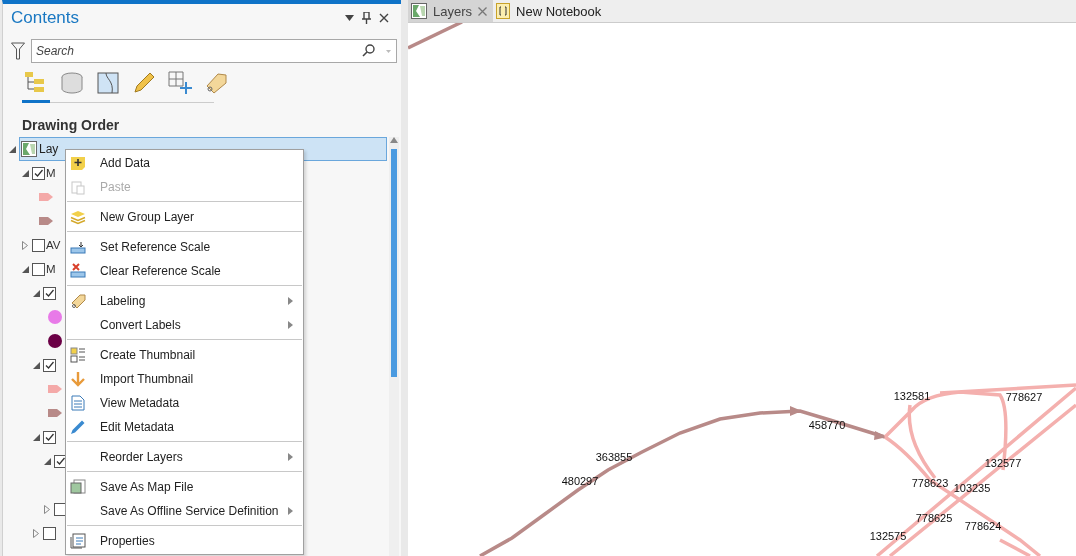 This screenshot has width=1076, height=556. I want to click on map-label: 458770, so click(827, 425).